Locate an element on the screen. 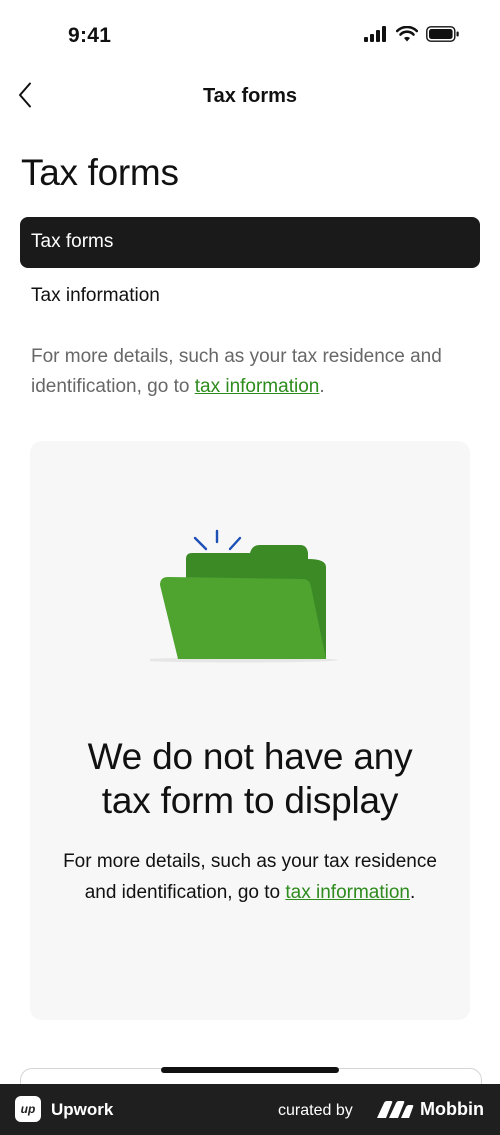 The height and width of the screenshot is (1135, 500). nav-title: Tax forms is located at coordinates (250, 96).